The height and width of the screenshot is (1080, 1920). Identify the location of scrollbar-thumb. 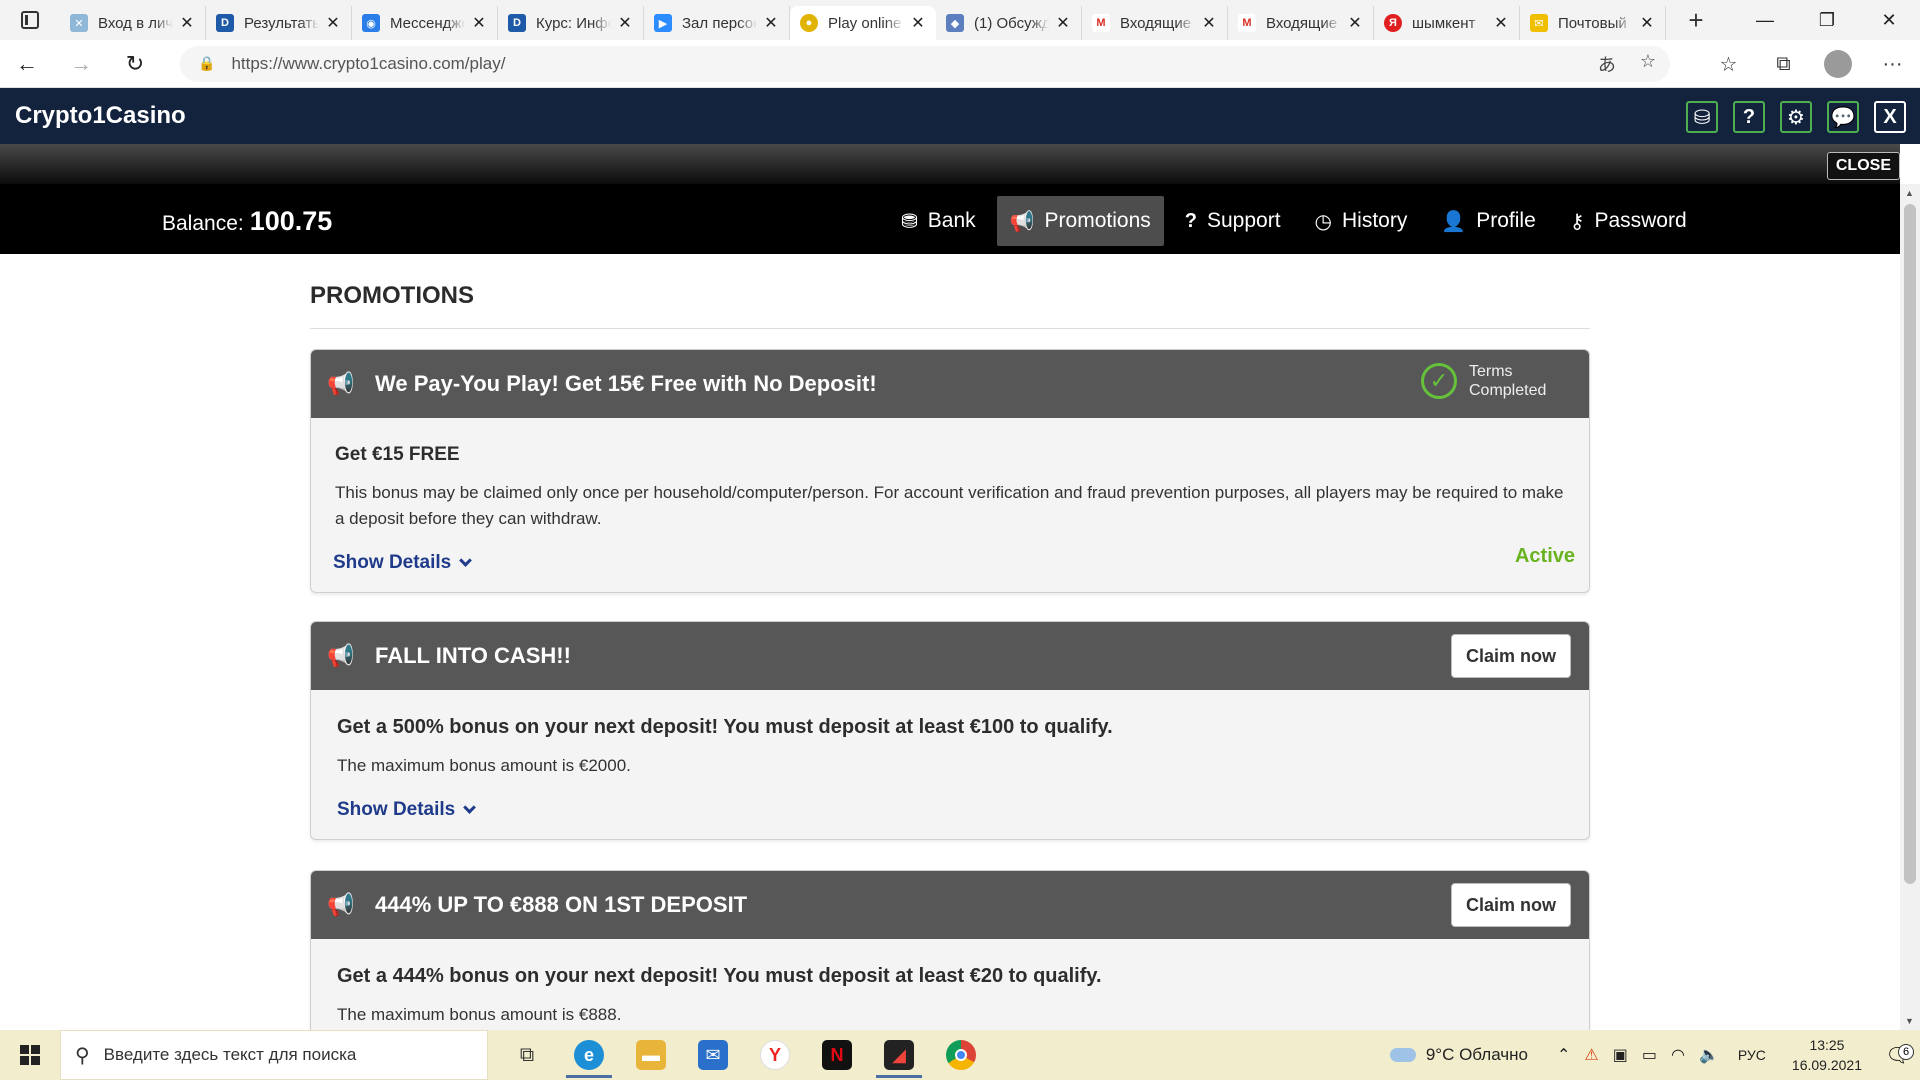
(1910, 544).